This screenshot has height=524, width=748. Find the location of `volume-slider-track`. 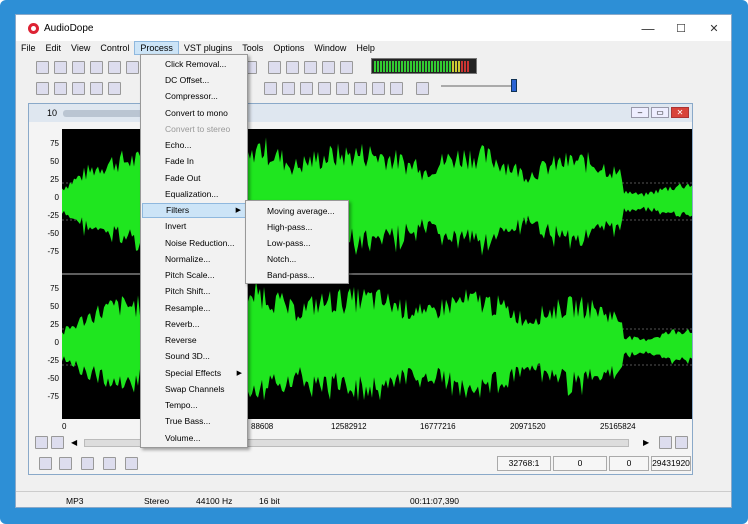

volume-slider-track is located at coordinates (478, 86).